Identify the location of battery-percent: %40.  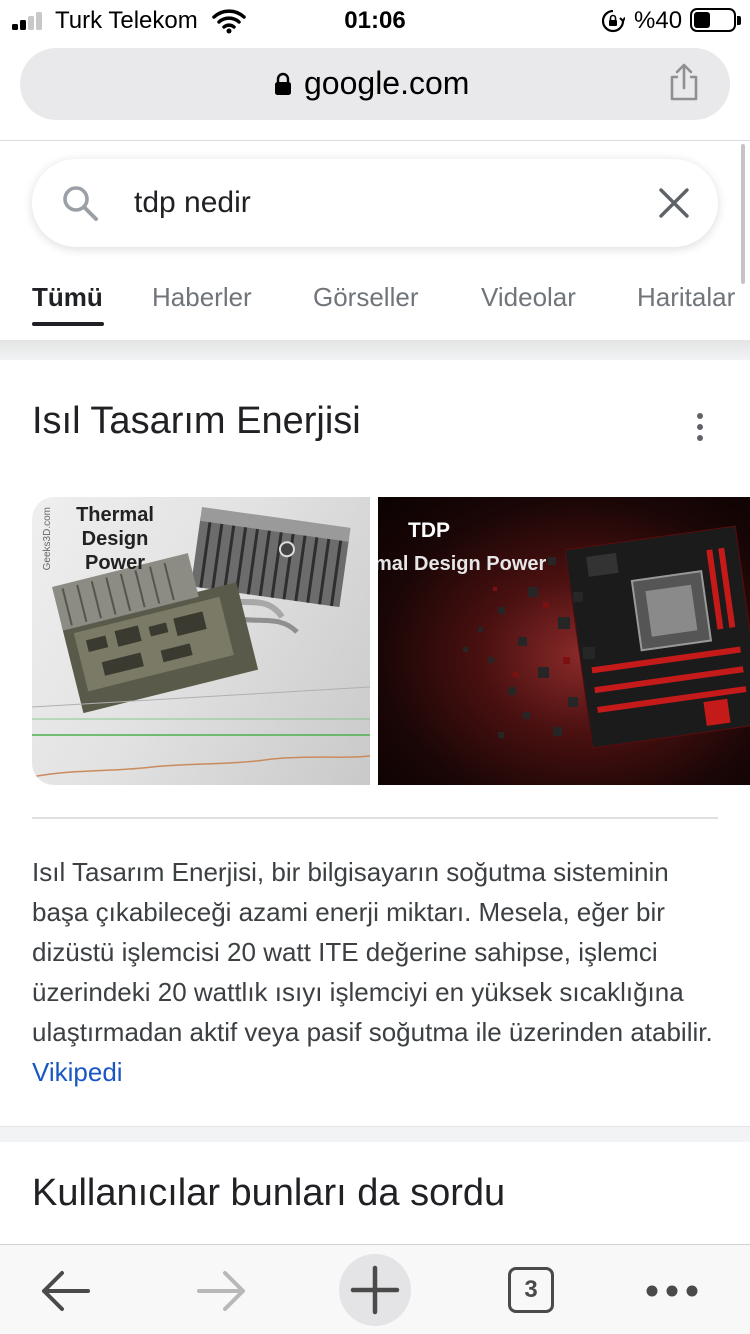
(658, 20).